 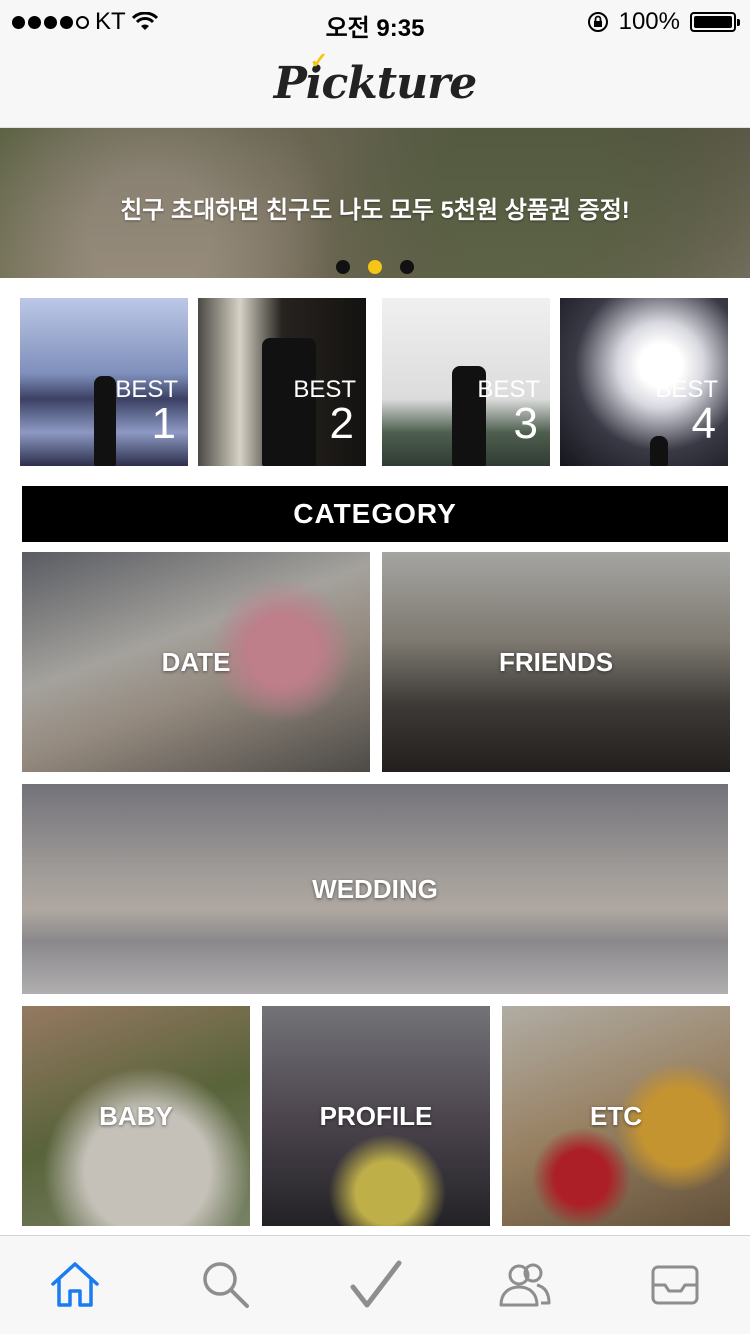 I want to click on app-logo: ✓ Pickture, so click(x=375, y=78).